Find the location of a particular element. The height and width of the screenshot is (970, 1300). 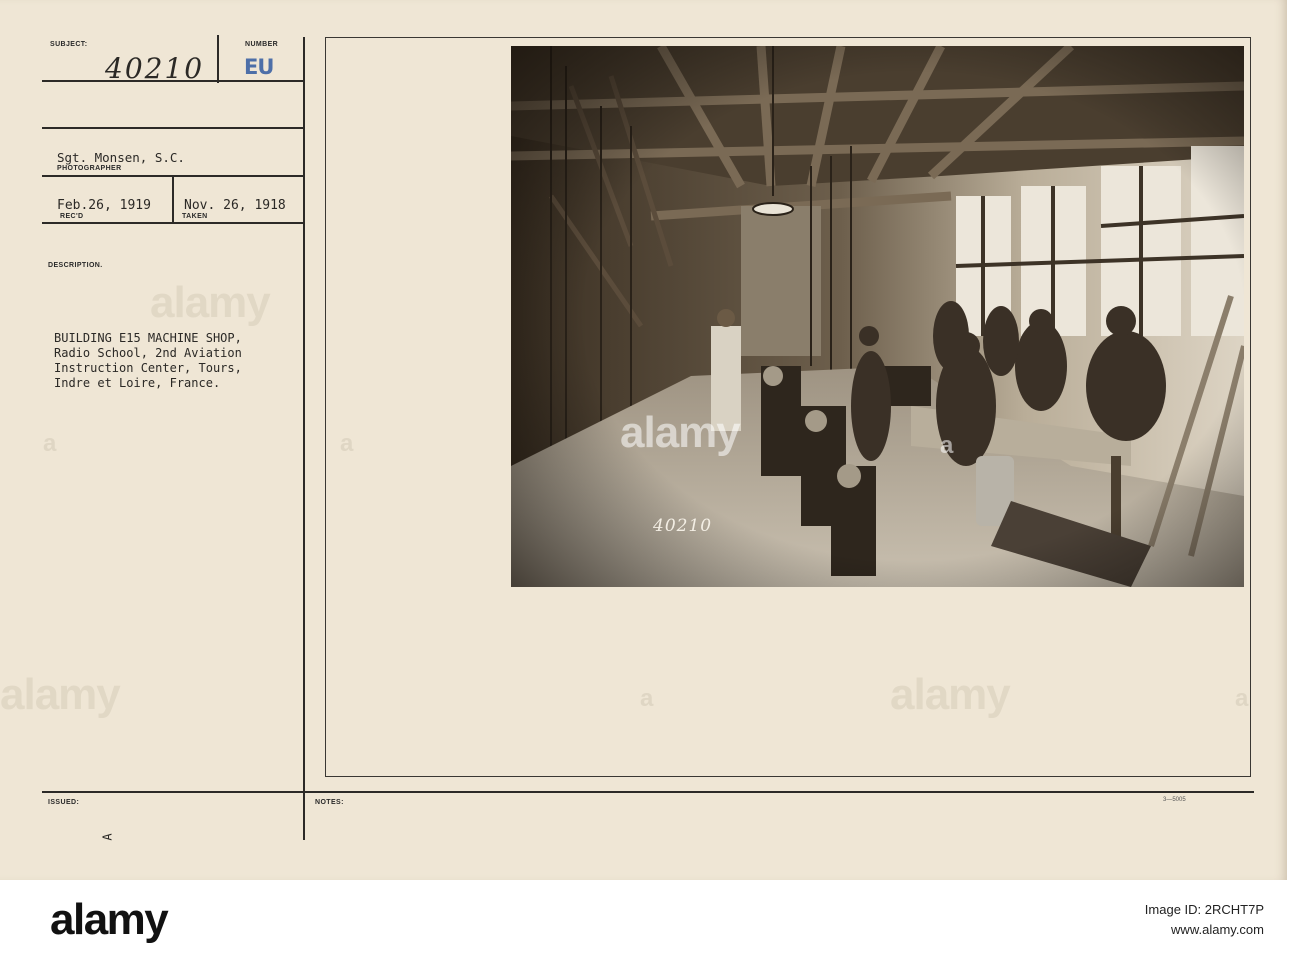

site-url: www.alamy.com is located at coordinates (1204, 930).